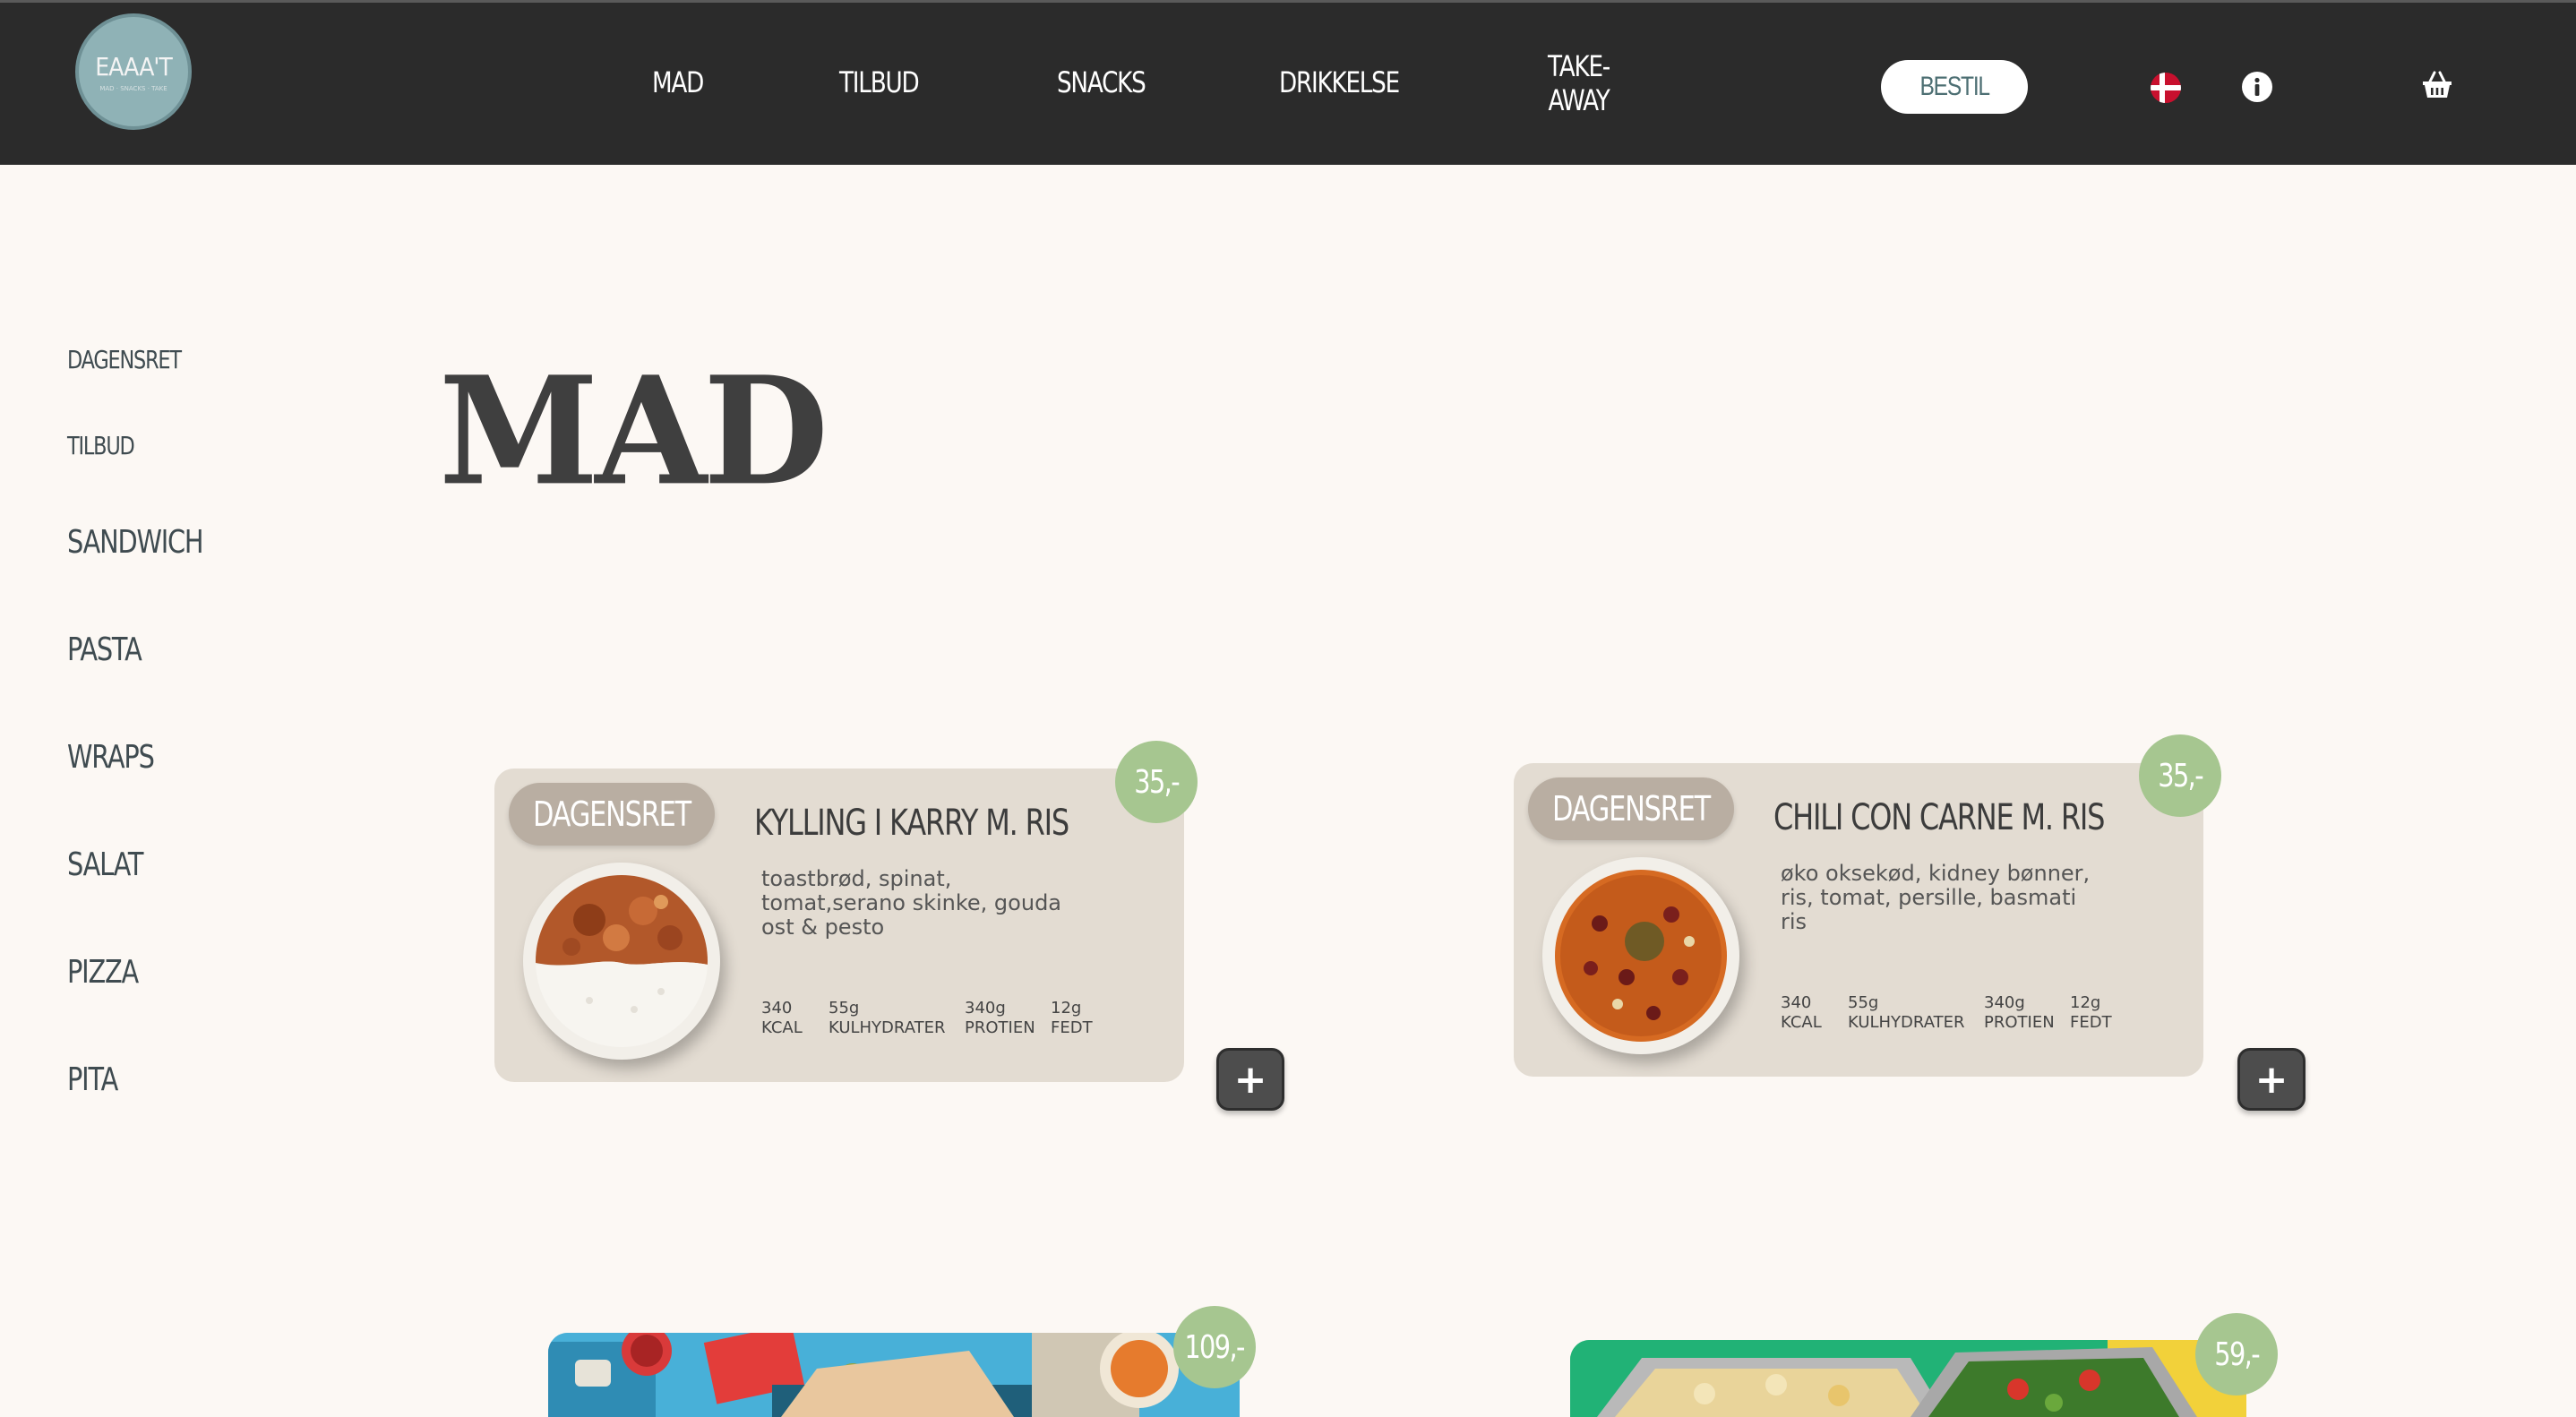 Image resolution: width=2576 pixels, height=1417 pixels. I want to click on nav-link-takeaway: TAKE- AWAY, so click(1579, 83).